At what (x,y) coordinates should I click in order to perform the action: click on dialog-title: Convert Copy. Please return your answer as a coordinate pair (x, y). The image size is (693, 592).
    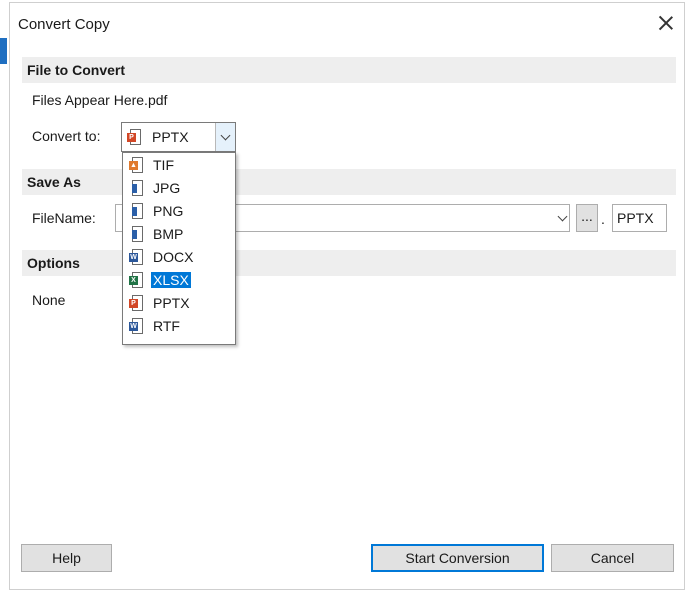
    Looking at the image, I should click on (64, 24).